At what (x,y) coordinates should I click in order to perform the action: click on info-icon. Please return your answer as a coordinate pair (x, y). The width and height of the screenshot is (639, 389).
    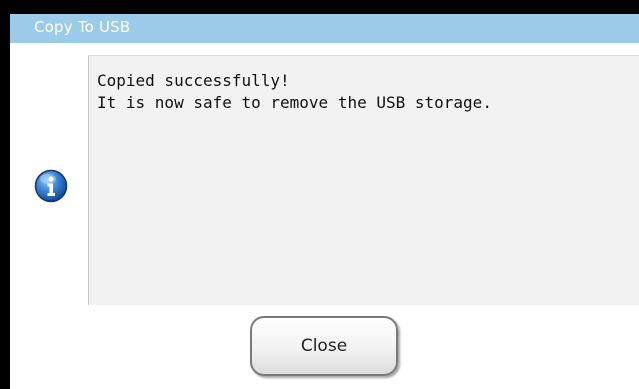
    Looking at the image, I should click on (51, 186).